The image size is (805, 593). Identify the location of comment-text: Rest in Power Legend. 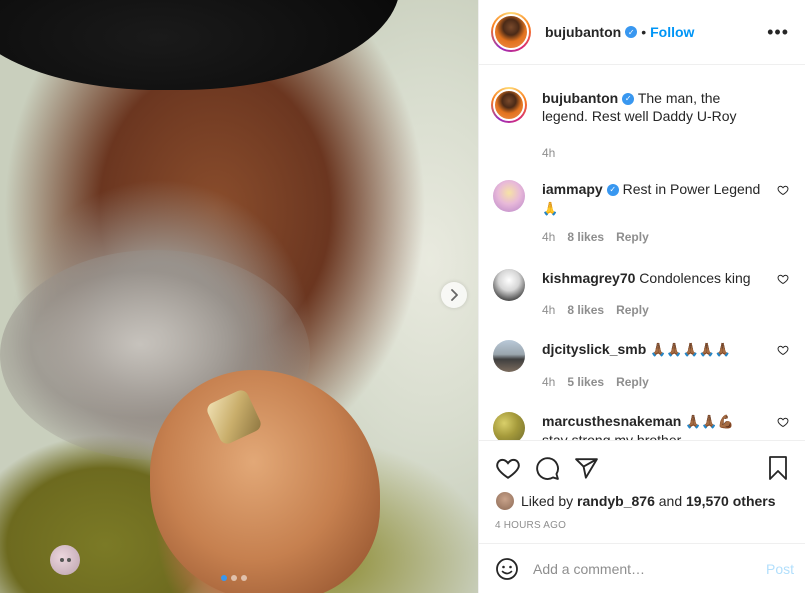
(691, 189).